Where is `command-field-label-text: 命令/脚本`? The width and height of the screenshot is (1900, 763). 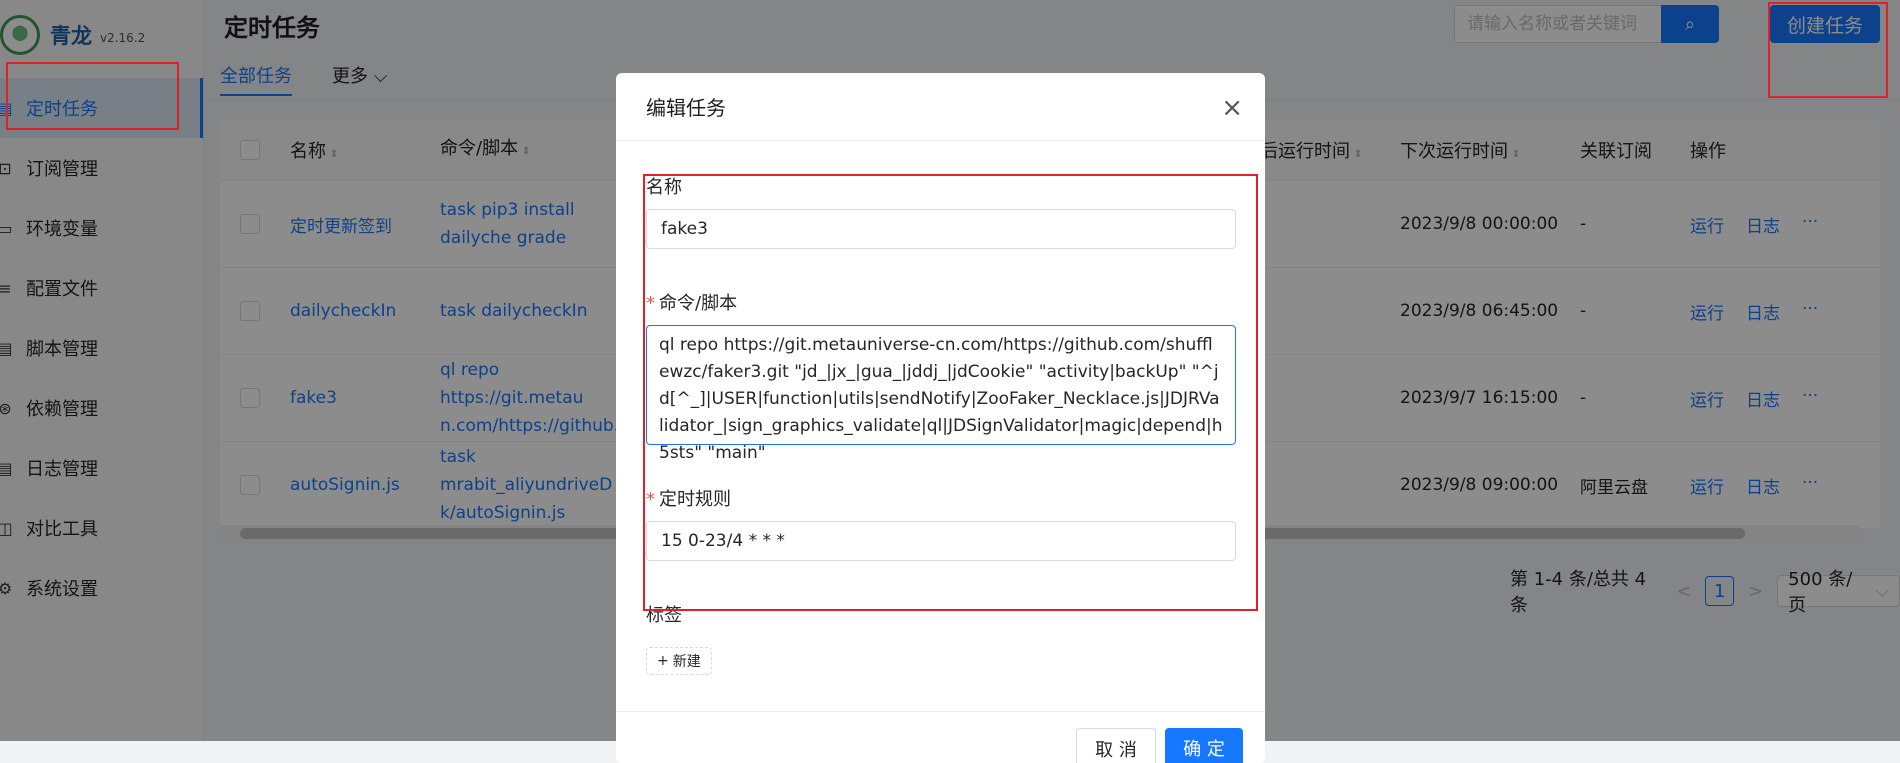 command-field-label-text: 命令/脚本 is located at coordinates (698, 303).